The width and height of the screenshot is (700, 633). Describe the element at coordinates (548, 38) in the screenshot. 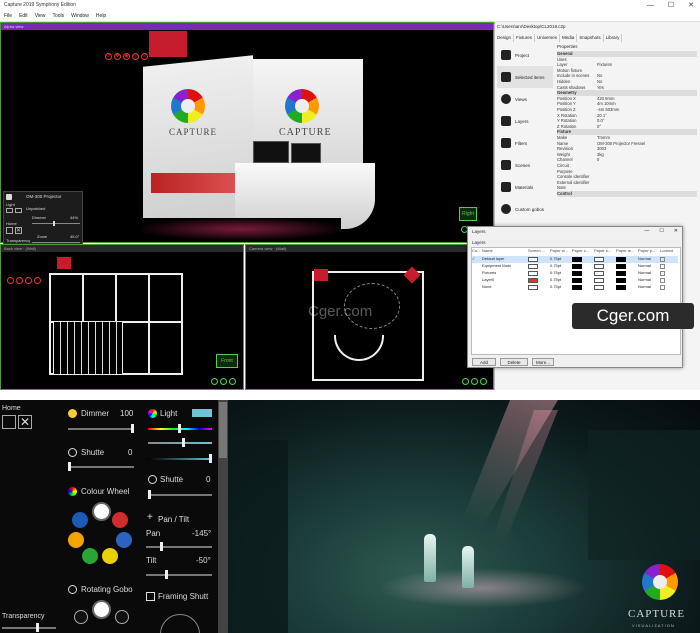

I see `tab-universes: Universes` at that location.